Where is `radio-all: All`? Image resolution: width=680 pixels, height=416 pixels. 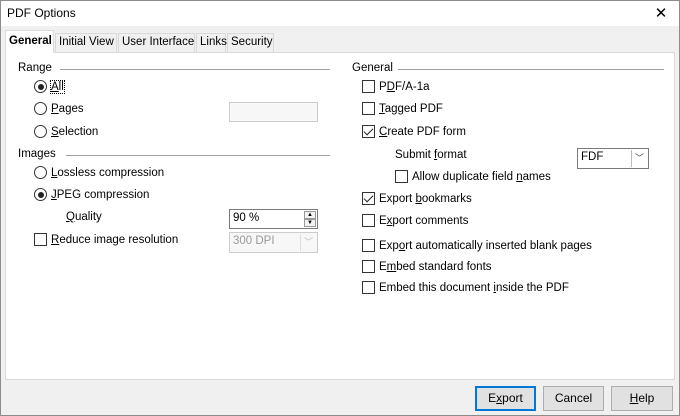 radio-all: All is located at coordinates (49, 86).